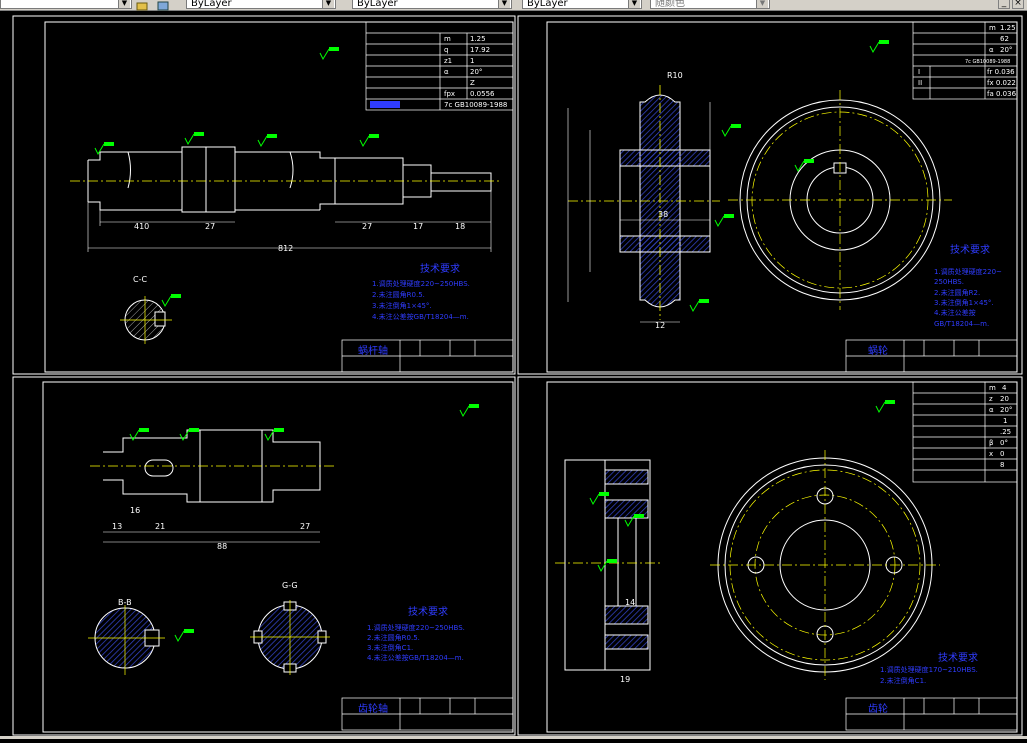 The image size is (1027, 743). What do you see at coordinates (919, 72) in the screenshot?
I see `table-label: I` at bounding box center [919, 72].